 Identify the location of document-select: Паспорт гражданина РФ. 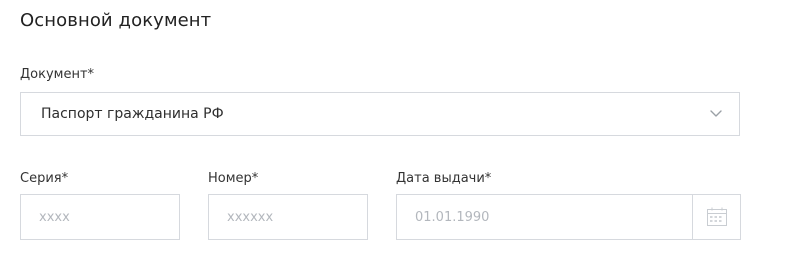
(380, 114).